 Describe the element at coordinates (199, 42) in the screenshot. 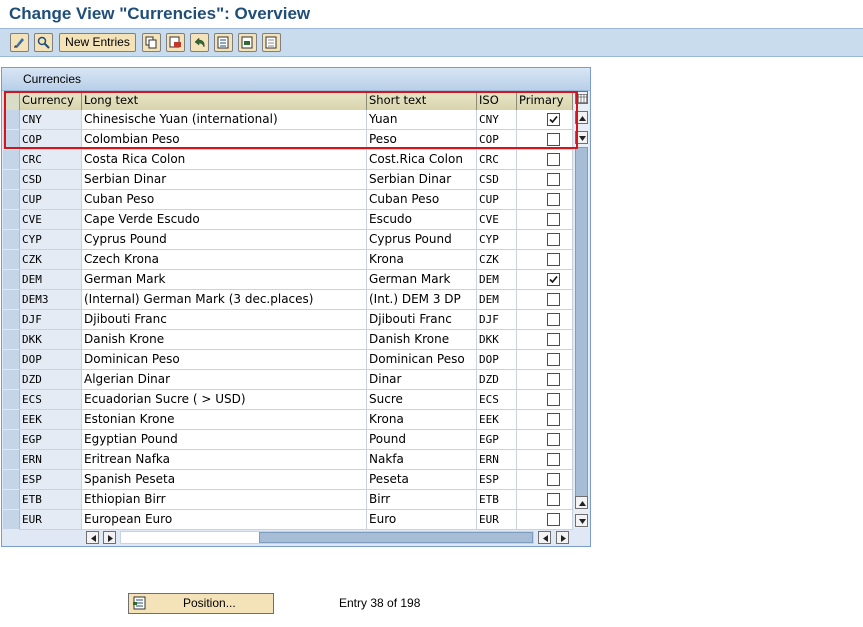

I see `undo-icon` at that location.